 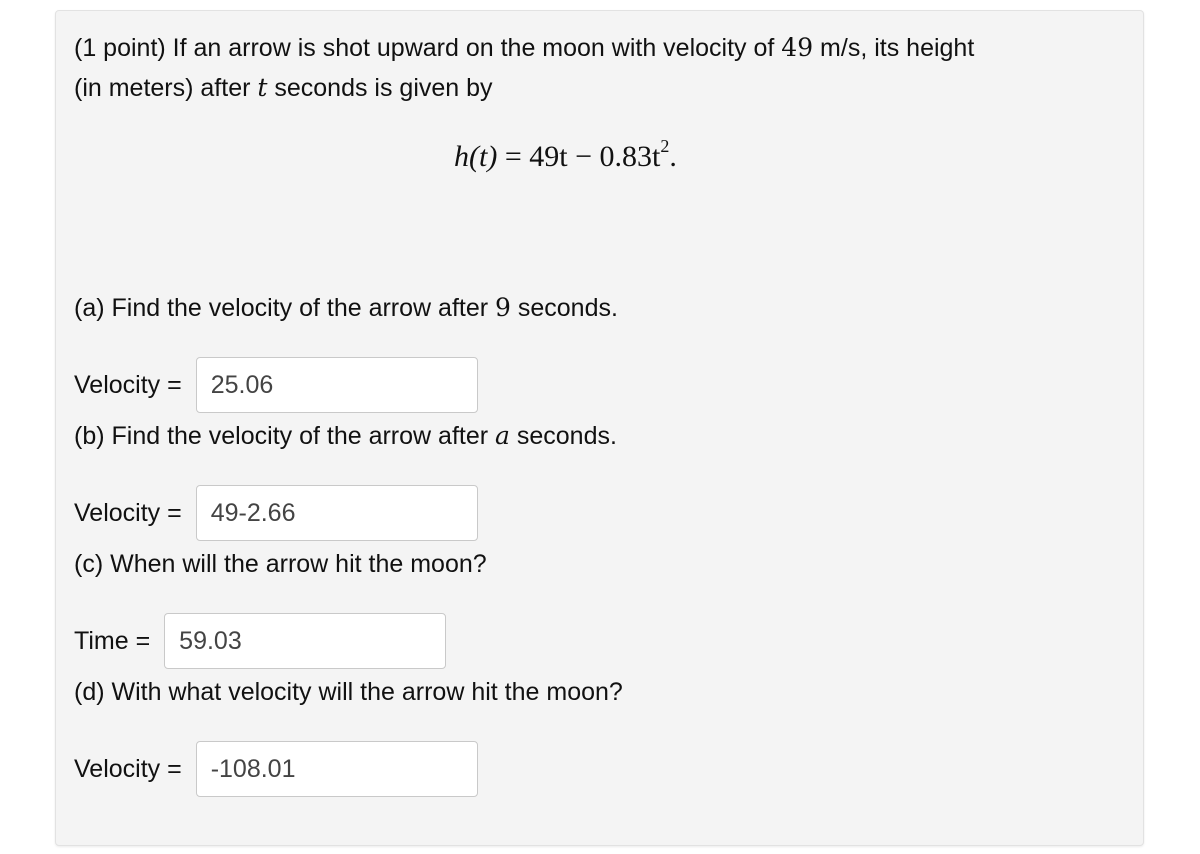 What do you see at coordinates (285, 436) in the screenshot?
I see `question-text: (b) Find the velocity of the arrow after` at bounding box center [285, 436].